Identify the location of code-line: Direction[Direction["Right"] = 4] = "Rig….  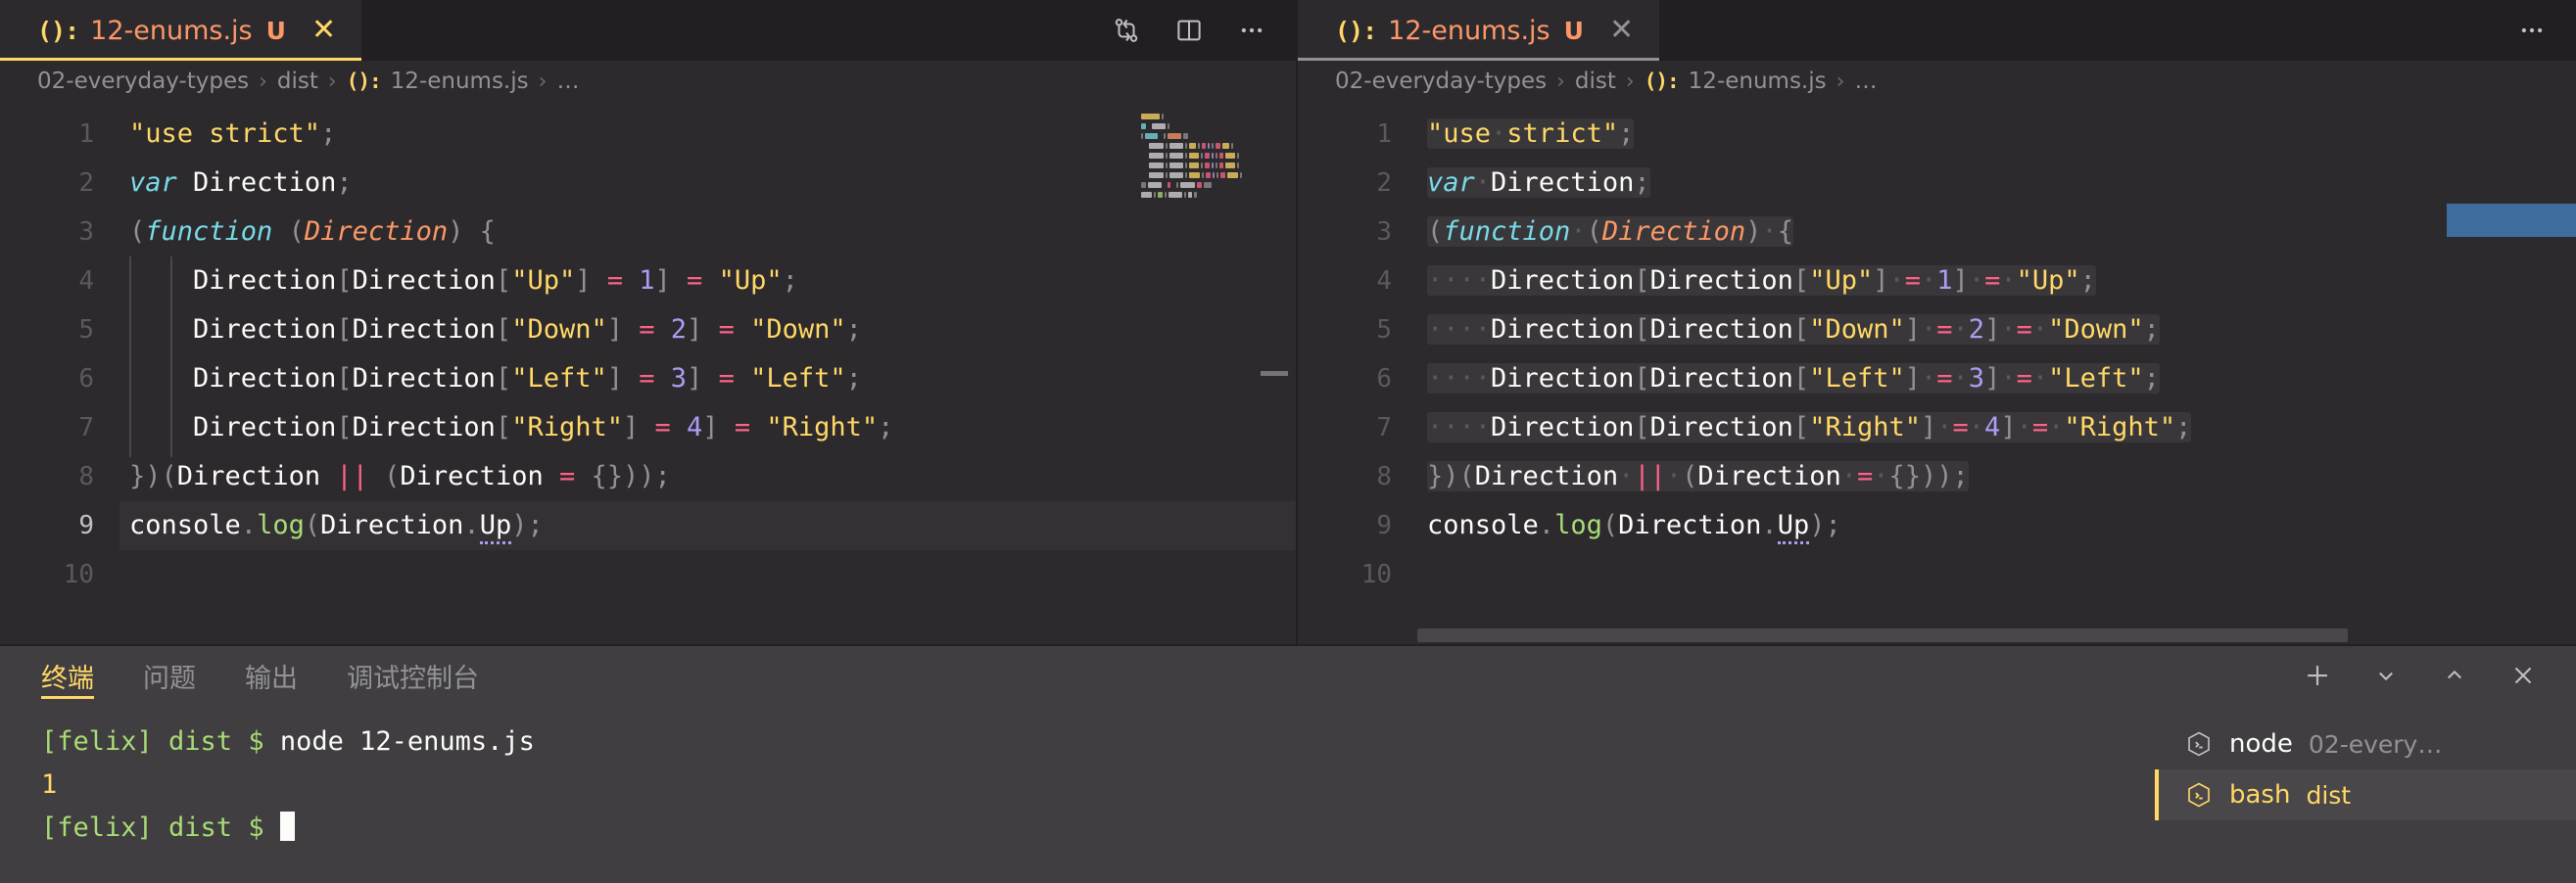
(708, 427).